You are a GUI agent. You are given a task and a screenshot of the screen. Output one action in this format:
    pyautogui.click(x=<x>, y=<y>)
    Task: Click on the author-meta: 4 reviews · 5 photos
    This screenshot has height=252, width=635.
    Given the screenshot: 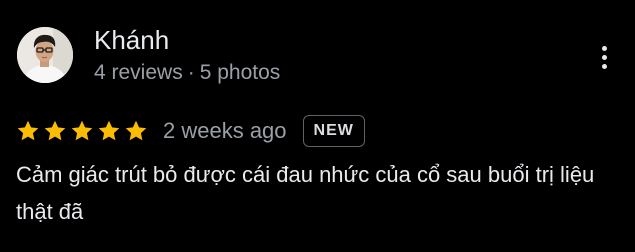 What is the action you would take?
    pyautogui.click(x=187, y=73)
    